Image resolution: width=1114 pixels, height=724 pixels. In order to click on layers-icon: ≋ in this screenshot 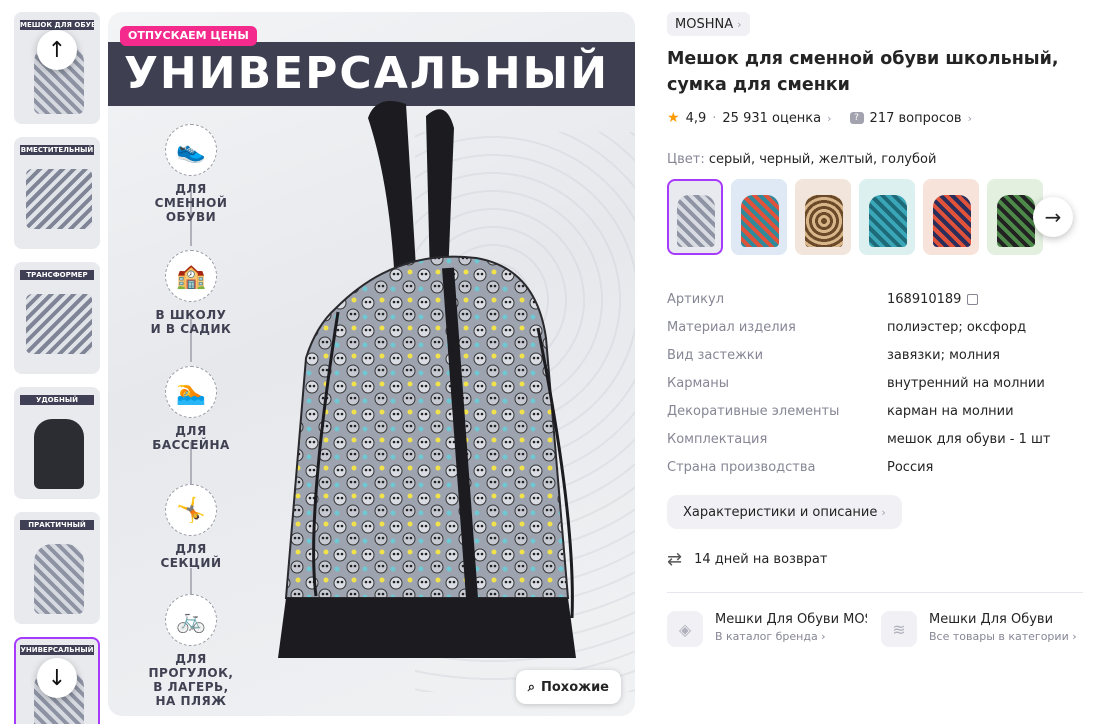, I will do `click(899, 629)`.